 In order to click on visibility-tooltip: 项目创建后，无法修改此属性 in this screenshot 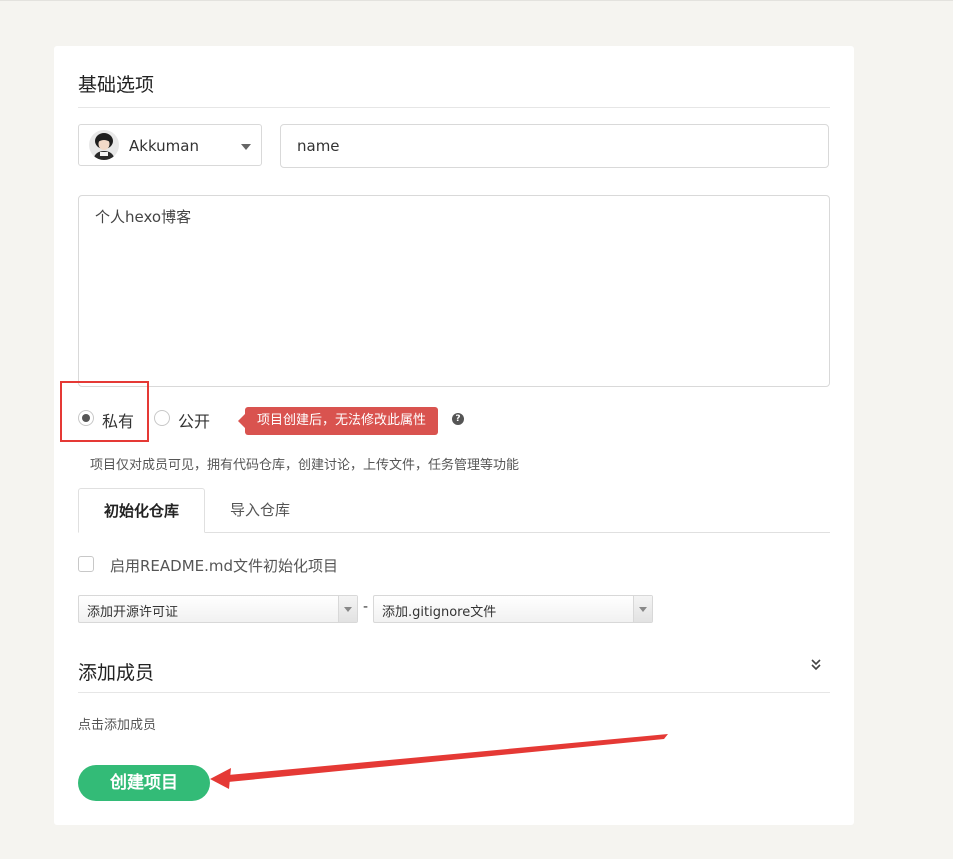, I will do `click(338, 421)`.